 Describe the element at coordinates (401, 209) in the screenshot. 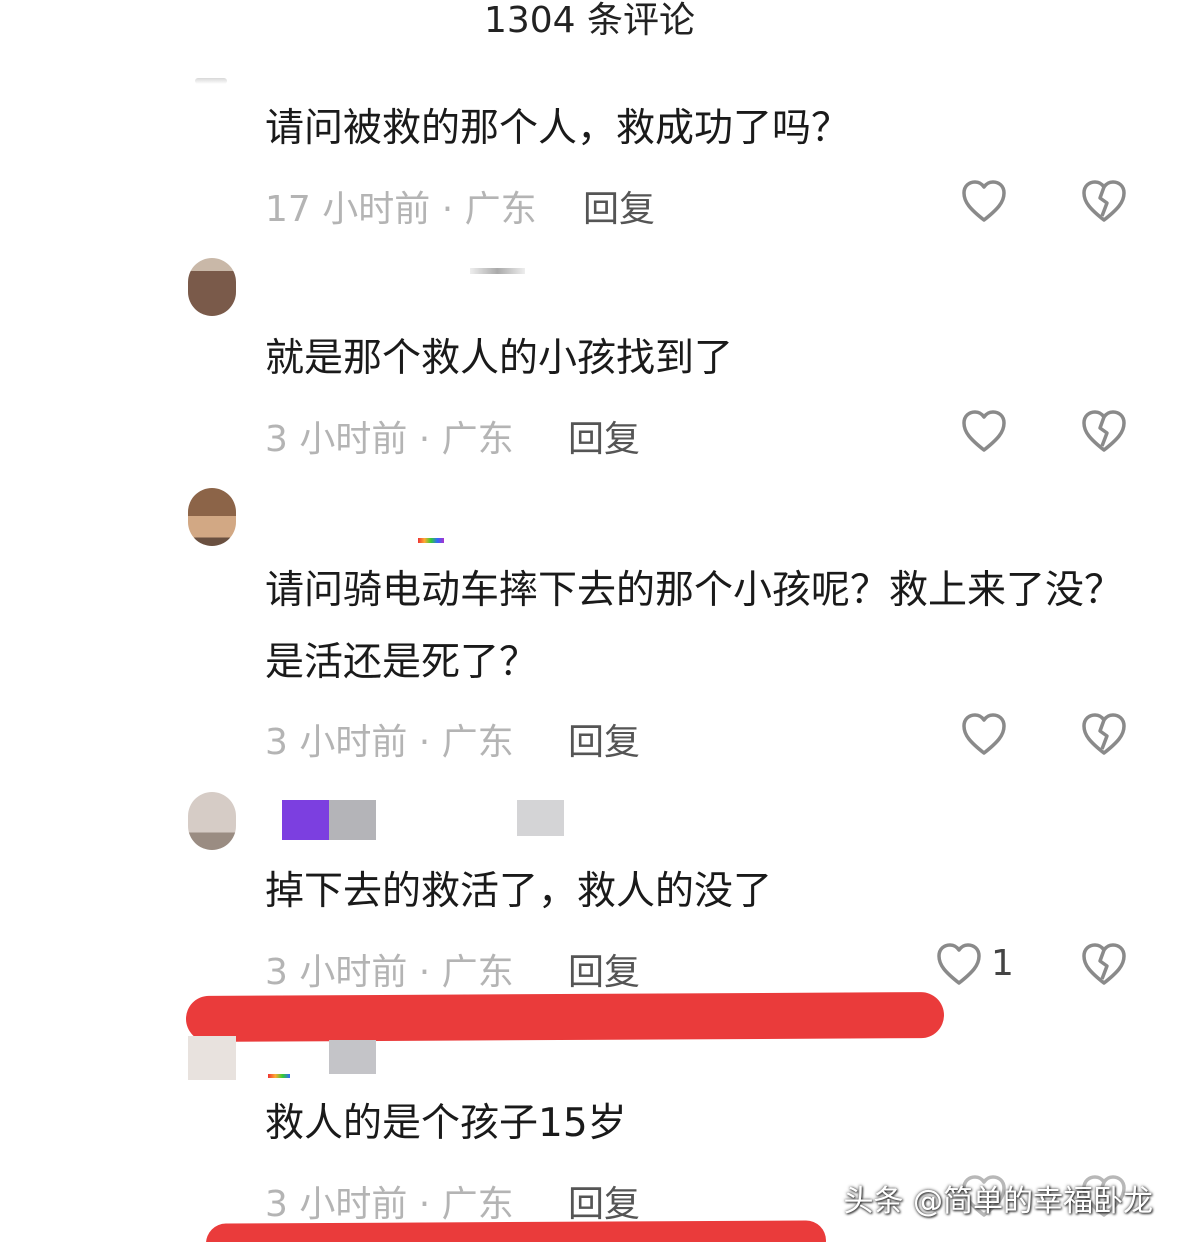

I see `comment-meta: 17 小时前 · 广东` at that location.